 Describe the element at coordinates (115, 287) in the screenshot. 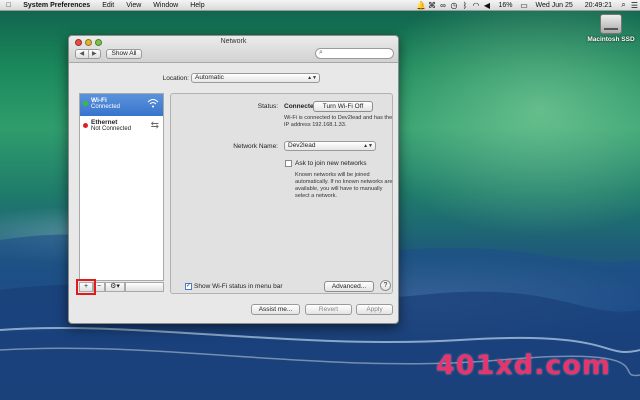

I see `gear-menu-button: ⚙▾` at that location.